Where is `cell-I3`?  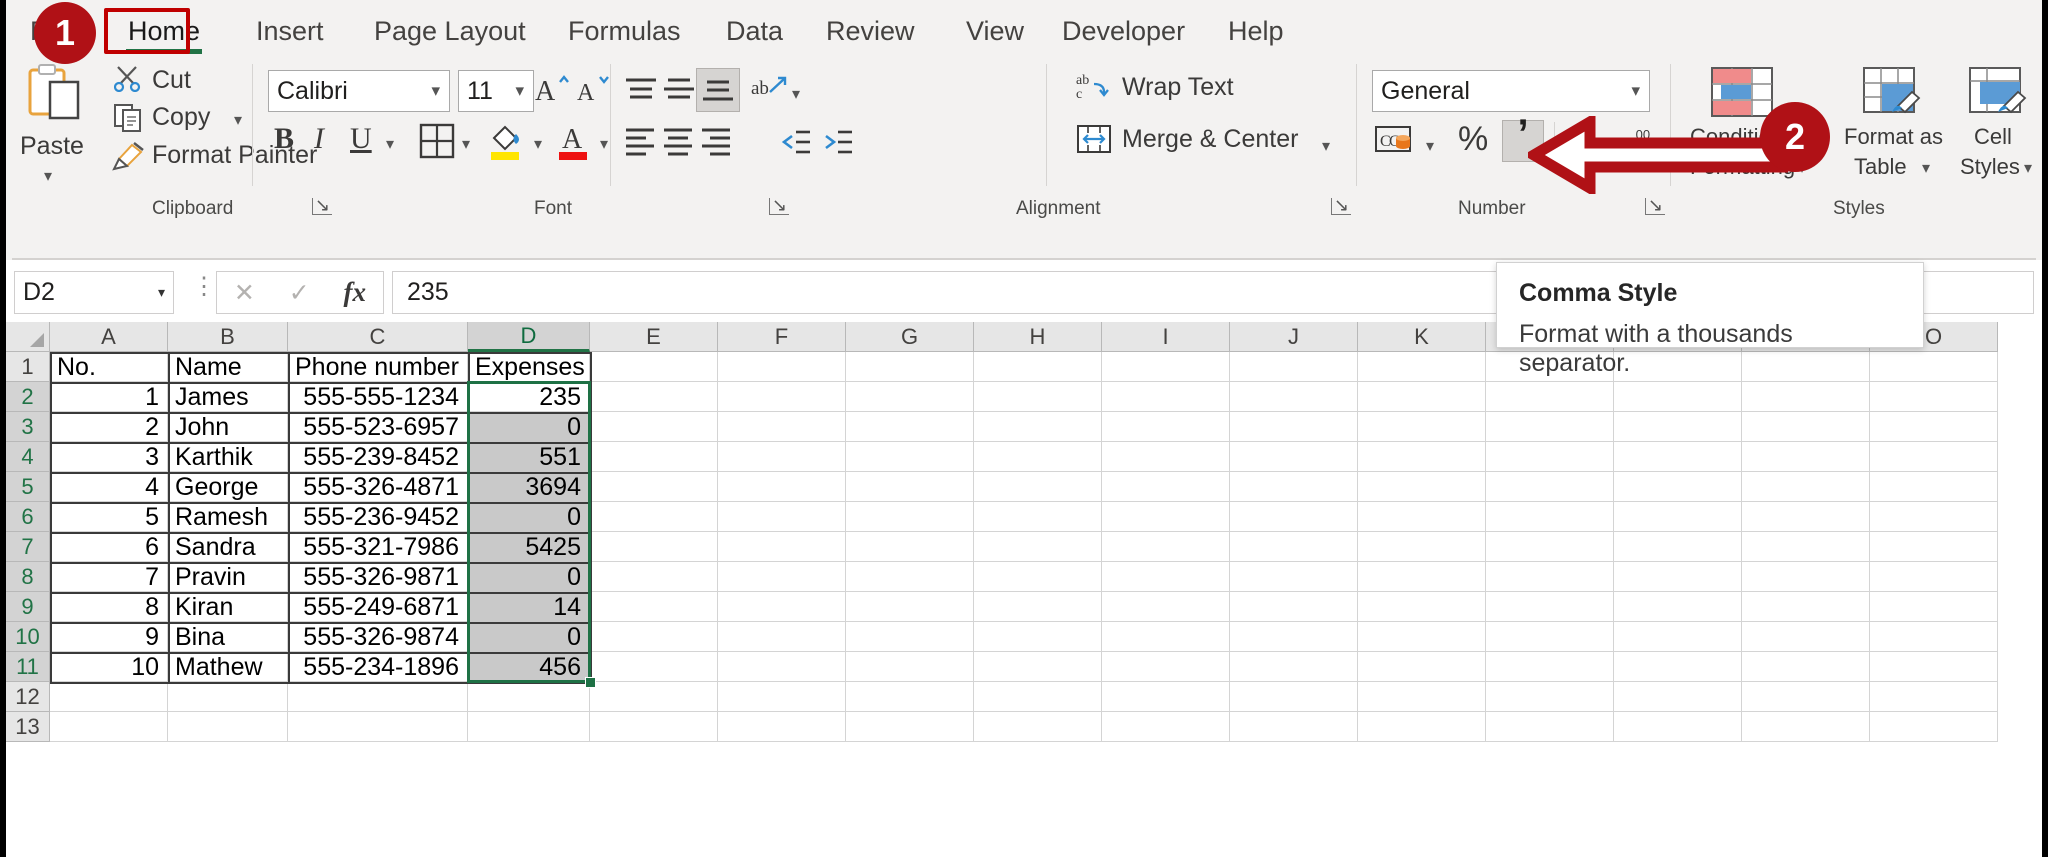 cell-I3 is located at coordinates (1166, 427).